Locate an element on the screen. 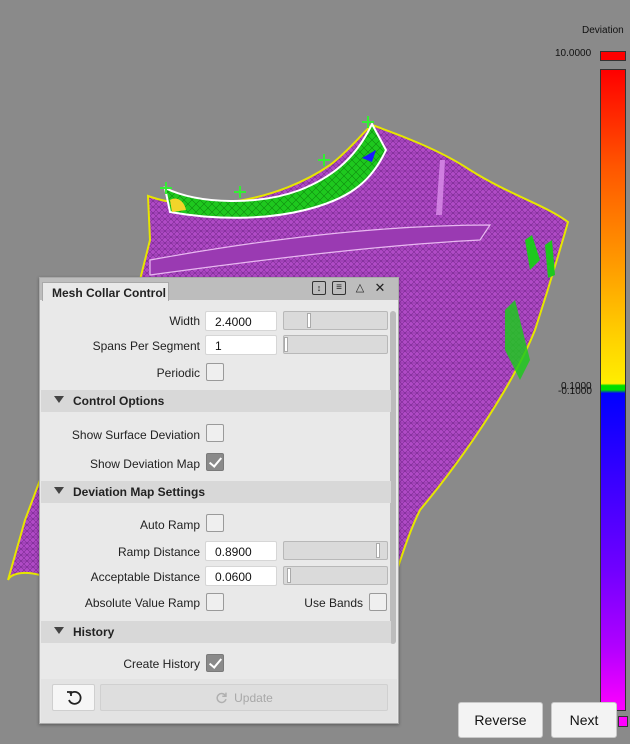  spans-per-segment-slider is located at coordinates (335, 344).